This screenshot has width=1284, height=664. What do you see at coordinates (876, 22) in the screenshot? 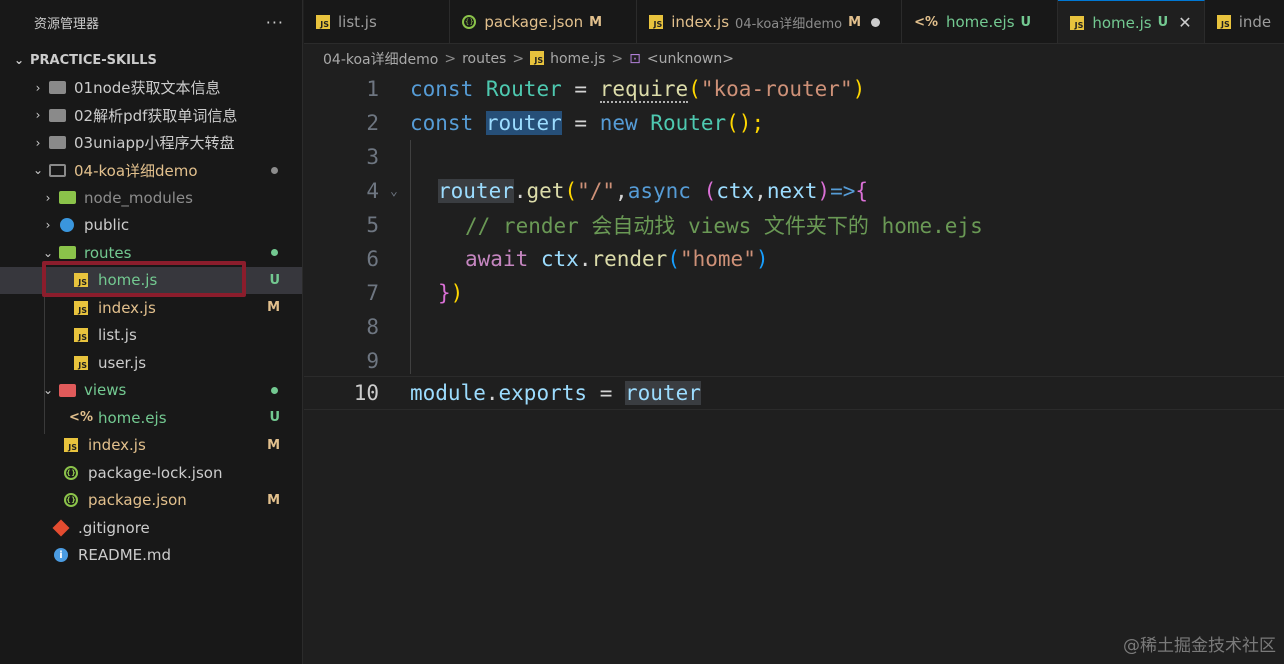
I see `unsaved-dot-icon` at bounding box center [876, 22].